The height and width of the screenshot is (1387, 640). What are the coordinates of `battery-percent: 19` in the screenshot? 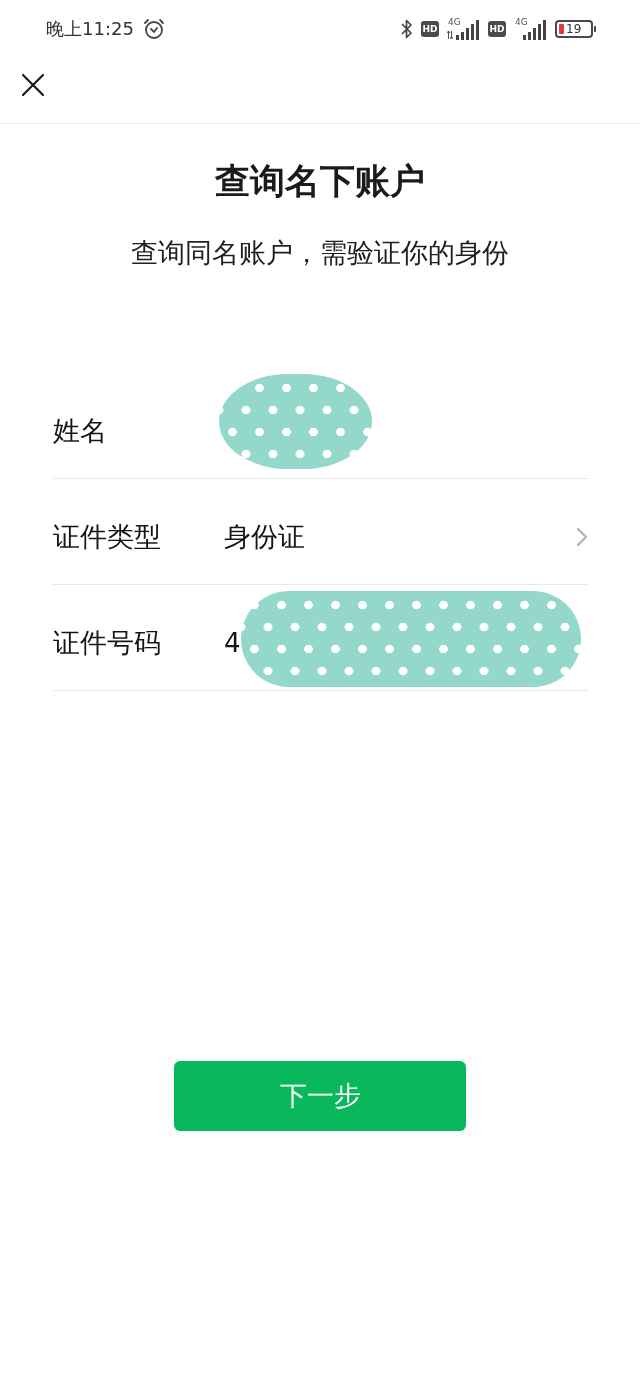 It's located at (574, 29).